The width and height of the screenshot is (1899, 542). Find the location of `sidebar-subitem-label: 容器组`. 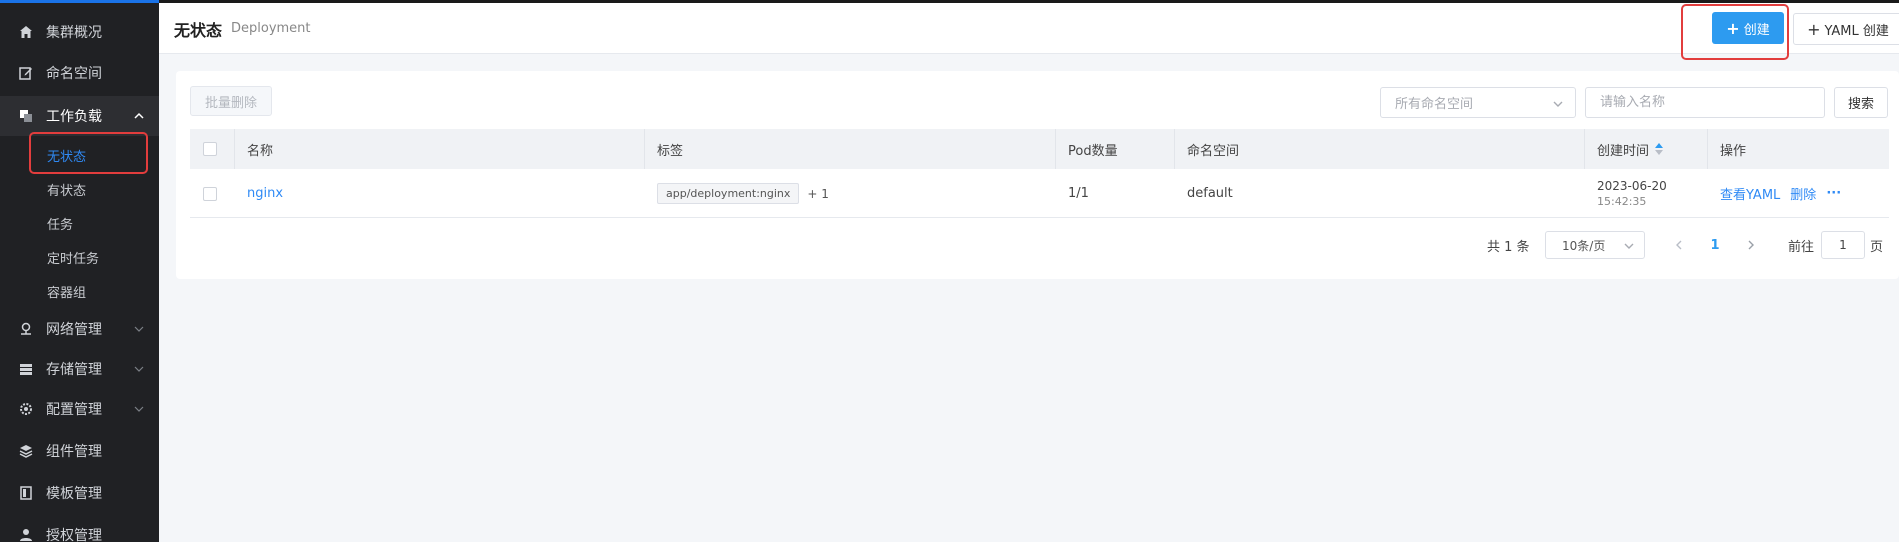

sidebar-subitem-label: 容器组 is located at coordinates (67, 293).